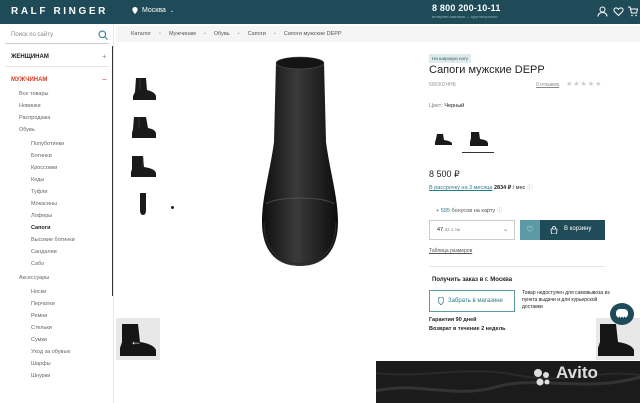  Describe the element at coordinates (33, 94) in the screenshot. I see `sidebar-item-all: Все товары` at that location.